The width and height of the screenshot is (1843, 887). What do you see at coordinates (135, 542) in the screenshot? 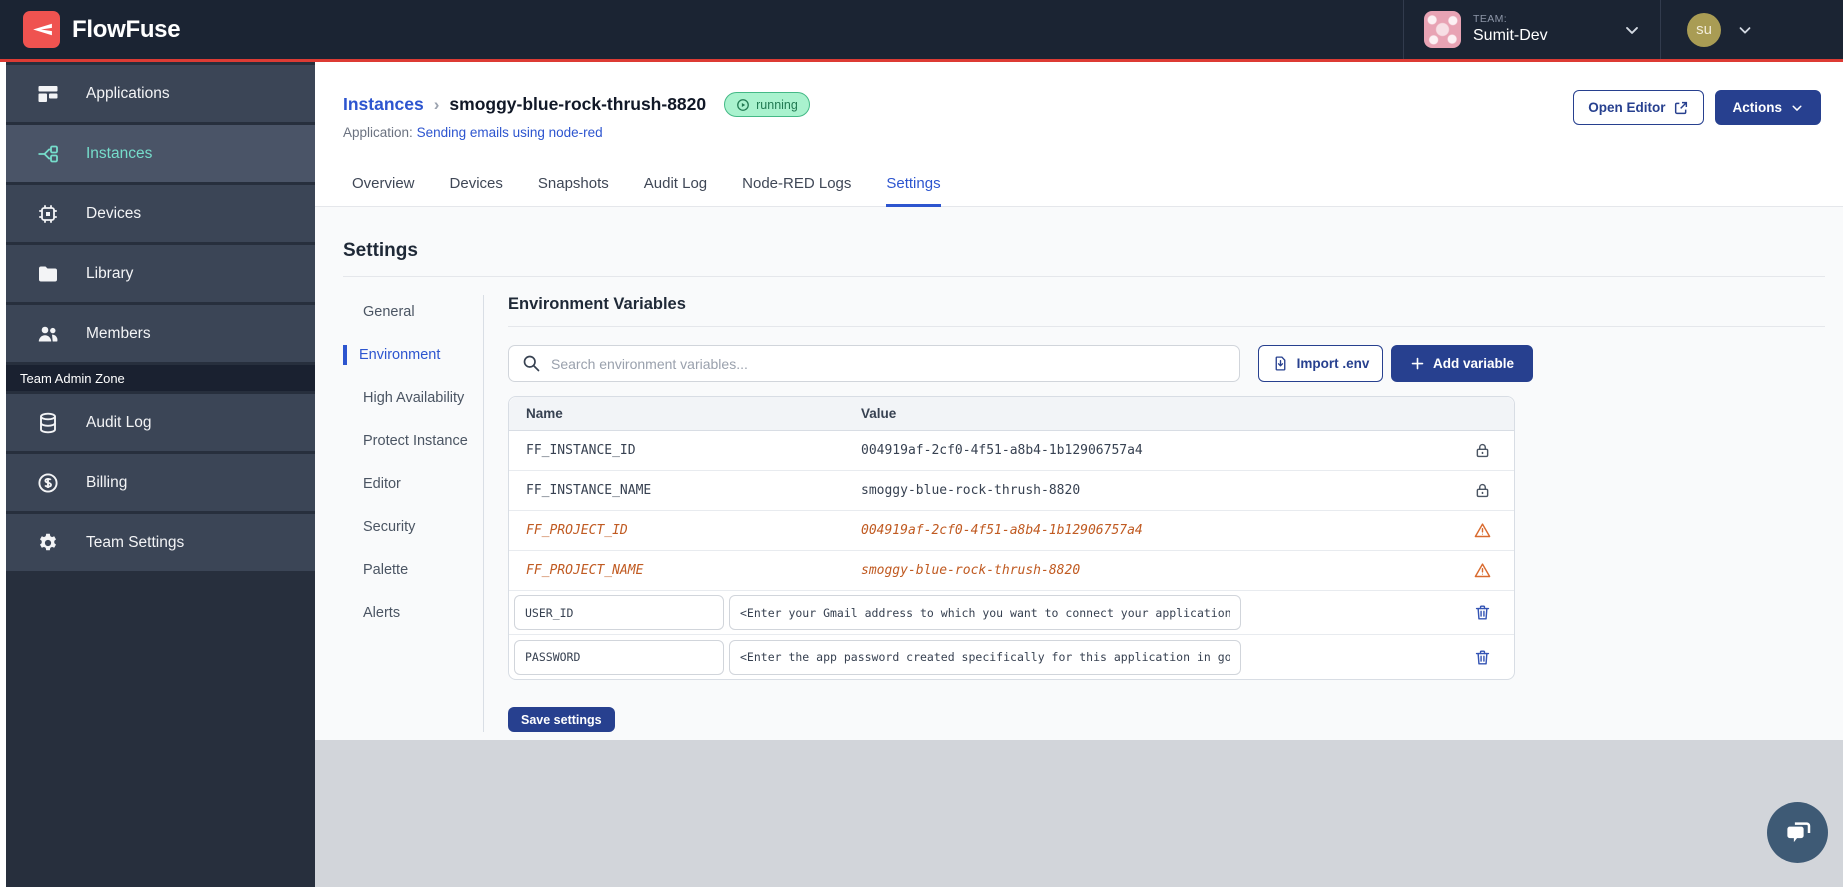
I see `sidebar-item-label: Team Settings` at bounding box center [135, 542].